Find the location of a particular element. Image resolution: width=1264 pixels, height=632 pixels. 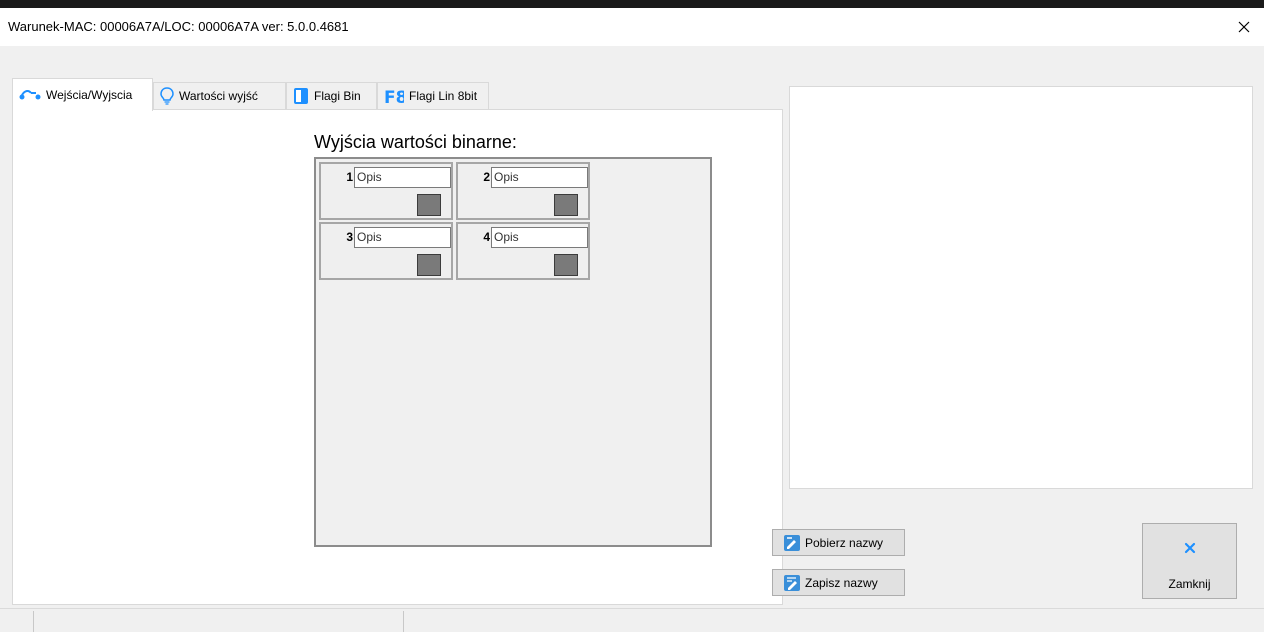

svg-text: F8 is located at coordinates (394, 96).